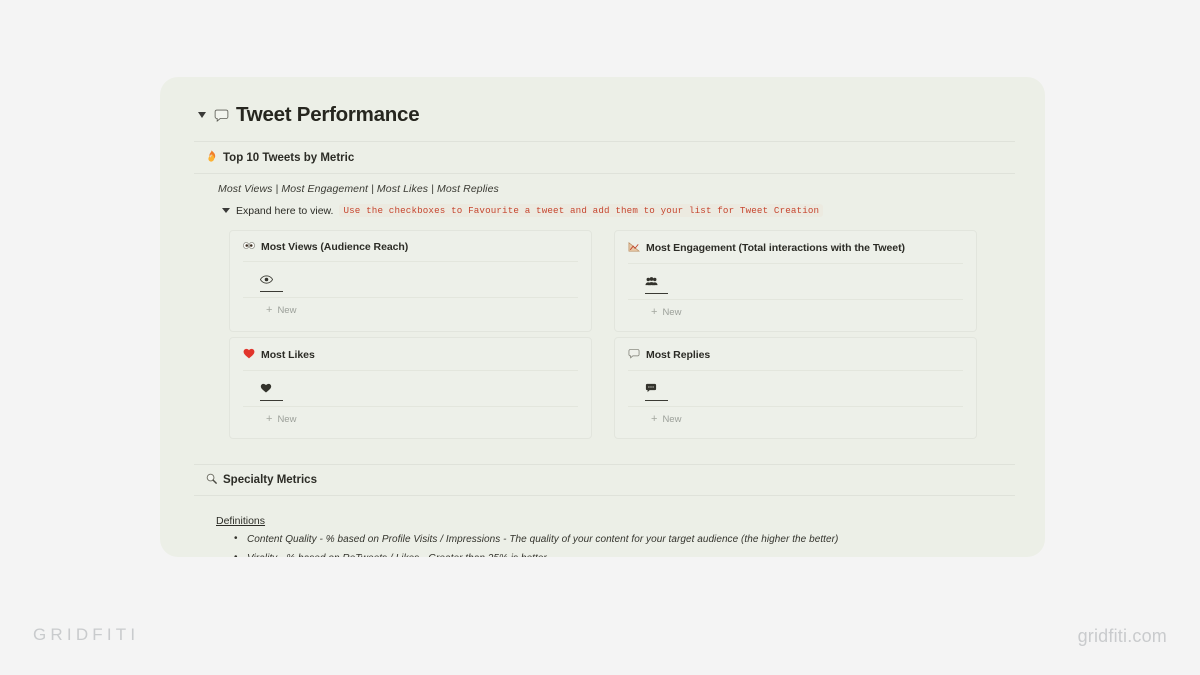 Image resolution: width=1200 pixels, height=675 pixels. Describe the element at coordinates (656, 285) in the screenshot. I see `people-icon` at that location.